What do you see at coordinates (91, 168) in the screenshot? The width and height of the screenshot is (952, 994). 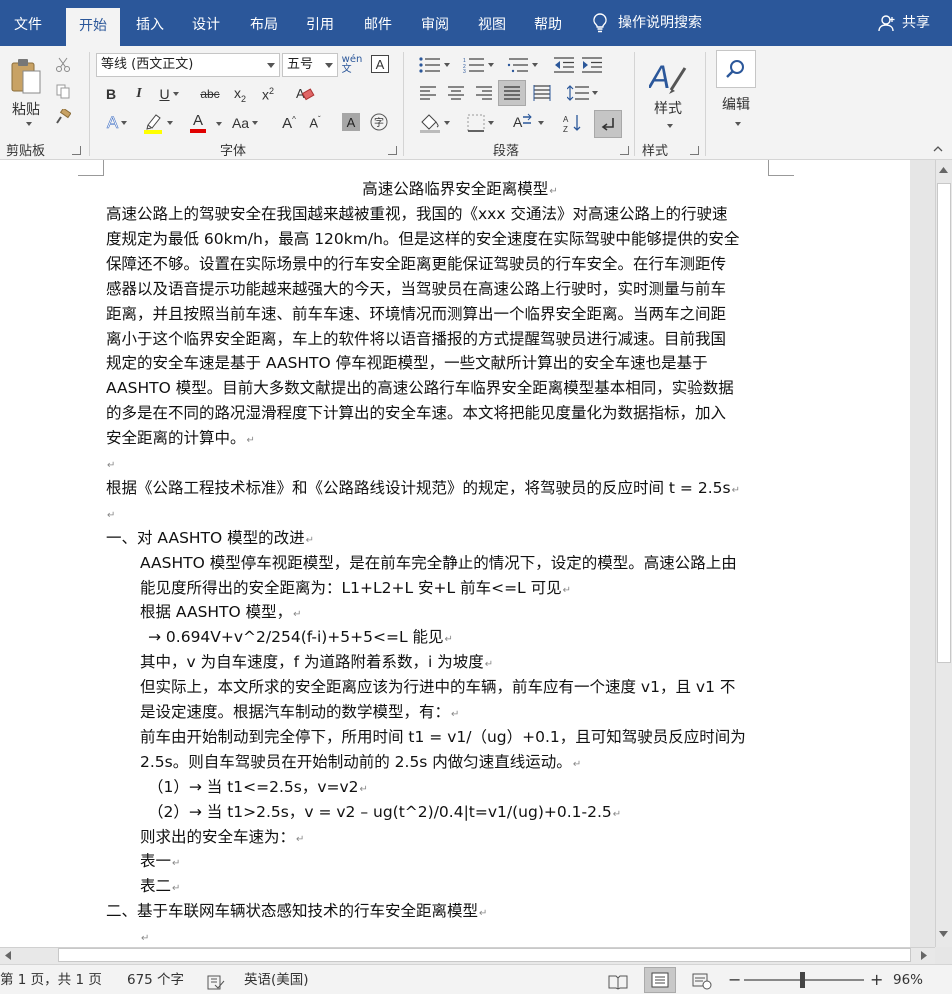 I see `crop-mark` at bounding box center [91, 168].